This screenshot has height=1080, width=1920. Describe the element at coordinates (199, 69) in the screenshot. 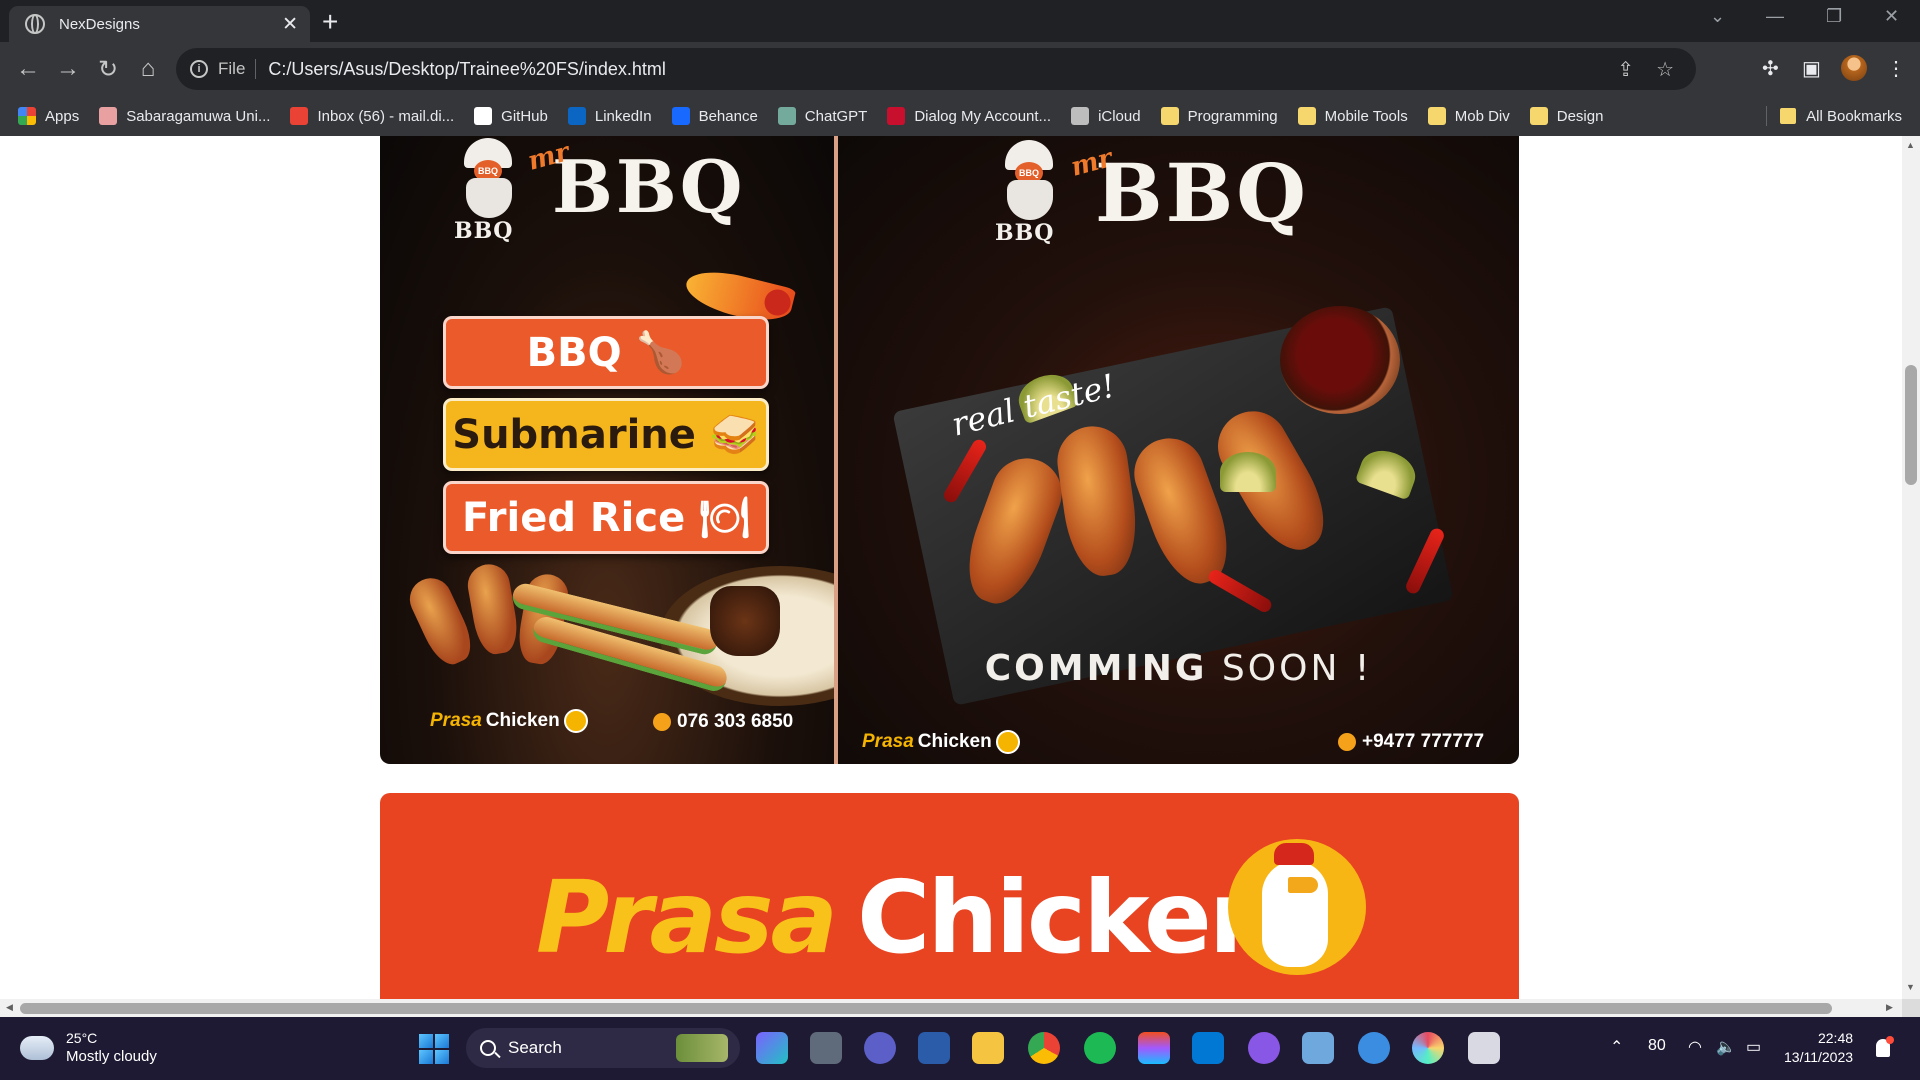

I see `site-info-icon: i` at that location.